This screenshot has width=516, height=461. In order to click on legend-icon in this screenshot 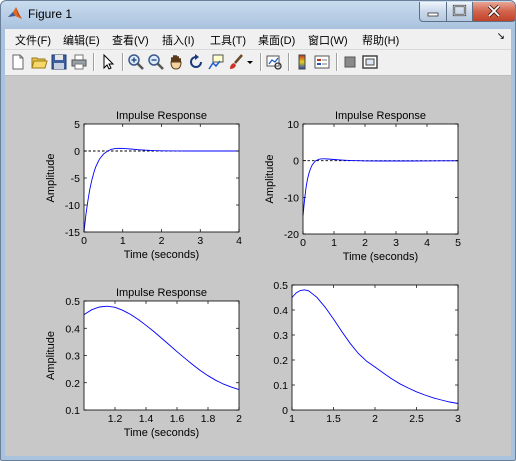, I will do `click(322, 62)`.